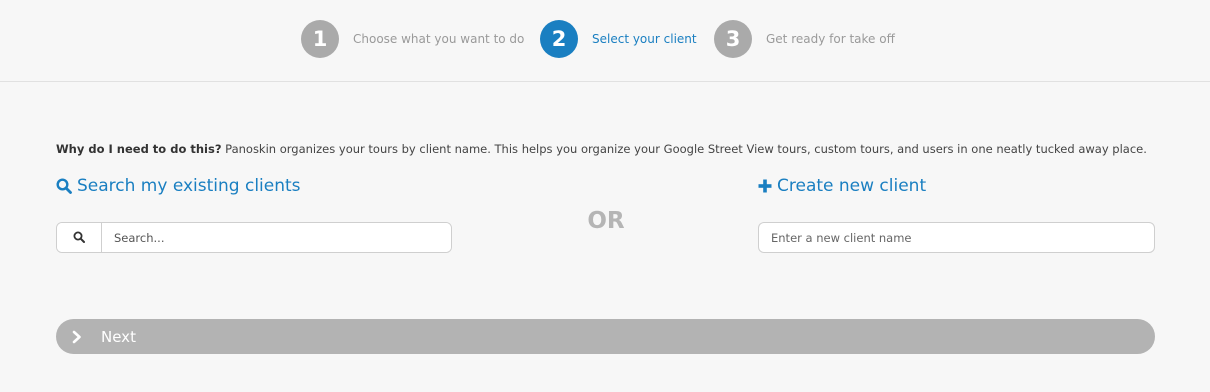 This screenshot has height=392, width=1210. I want to click on step-label: Get ready for take off, so click(830, 39).